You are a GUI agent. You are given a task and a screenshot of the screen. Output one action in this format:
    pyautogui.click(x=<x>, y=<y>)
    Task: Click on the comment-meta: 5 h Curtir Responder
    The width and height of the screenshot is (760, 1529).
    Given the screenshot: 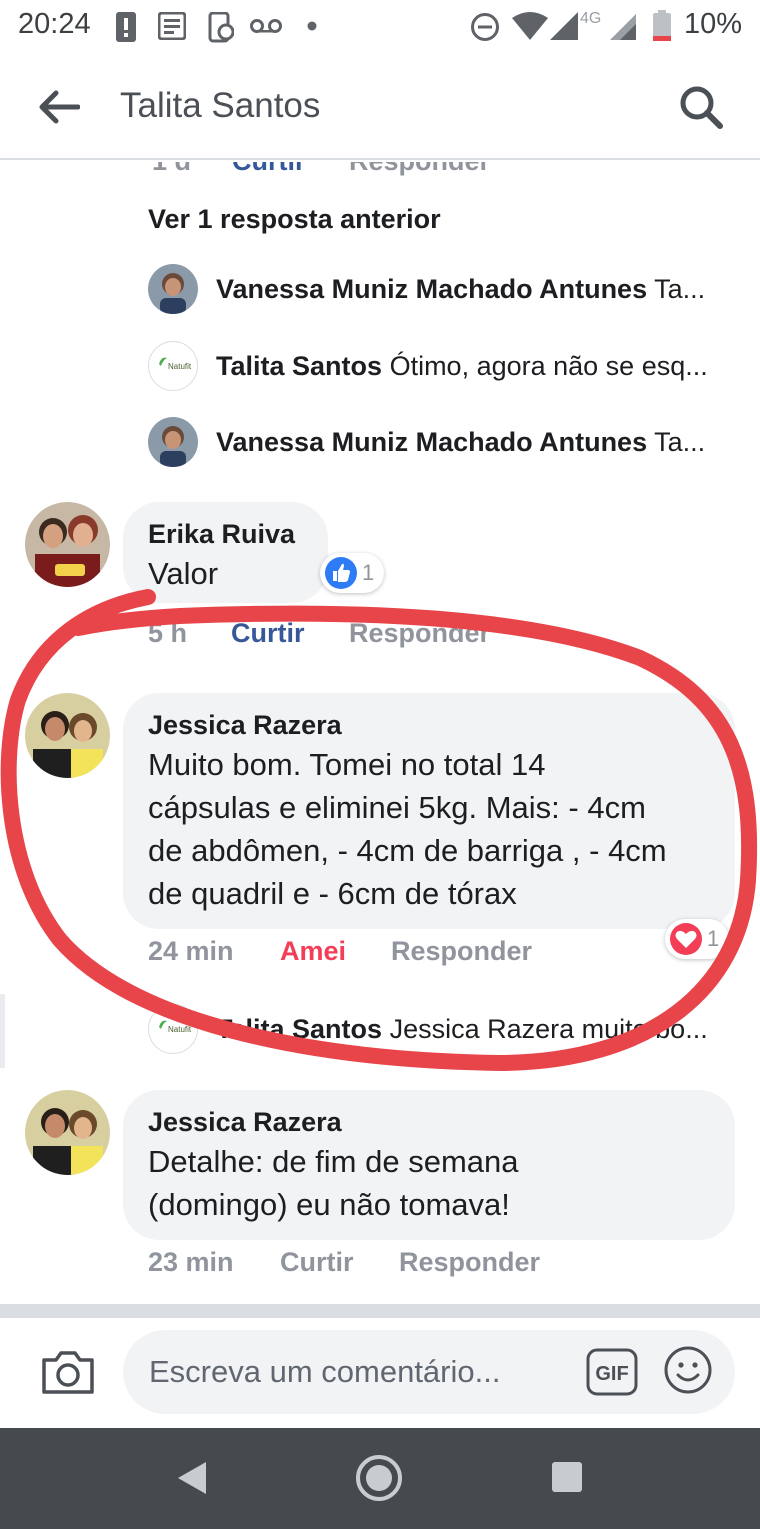 What is the action you would take?
    pyautogui.click(x=380, y=635)
    